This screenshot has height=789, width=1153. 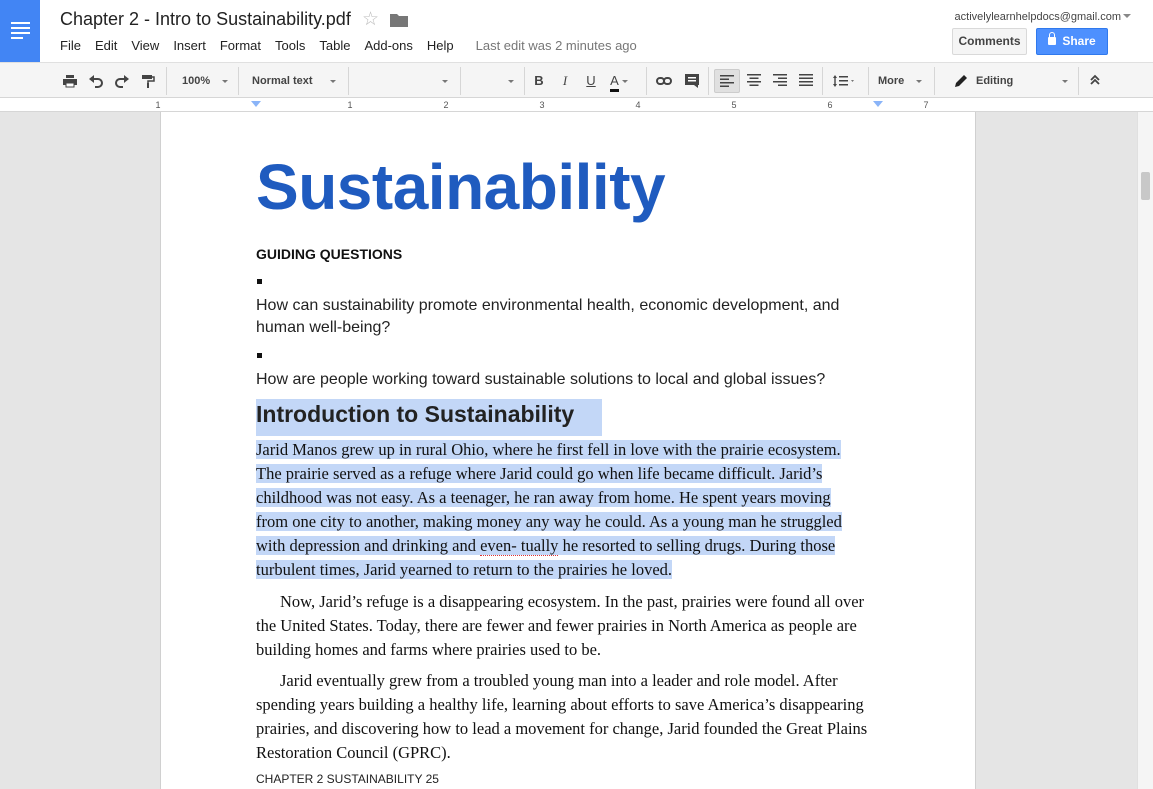 What do you see at coordinates (282, 81) in the screenshot?
I see `style-value: Normal text` at bounding box center [282, 81].